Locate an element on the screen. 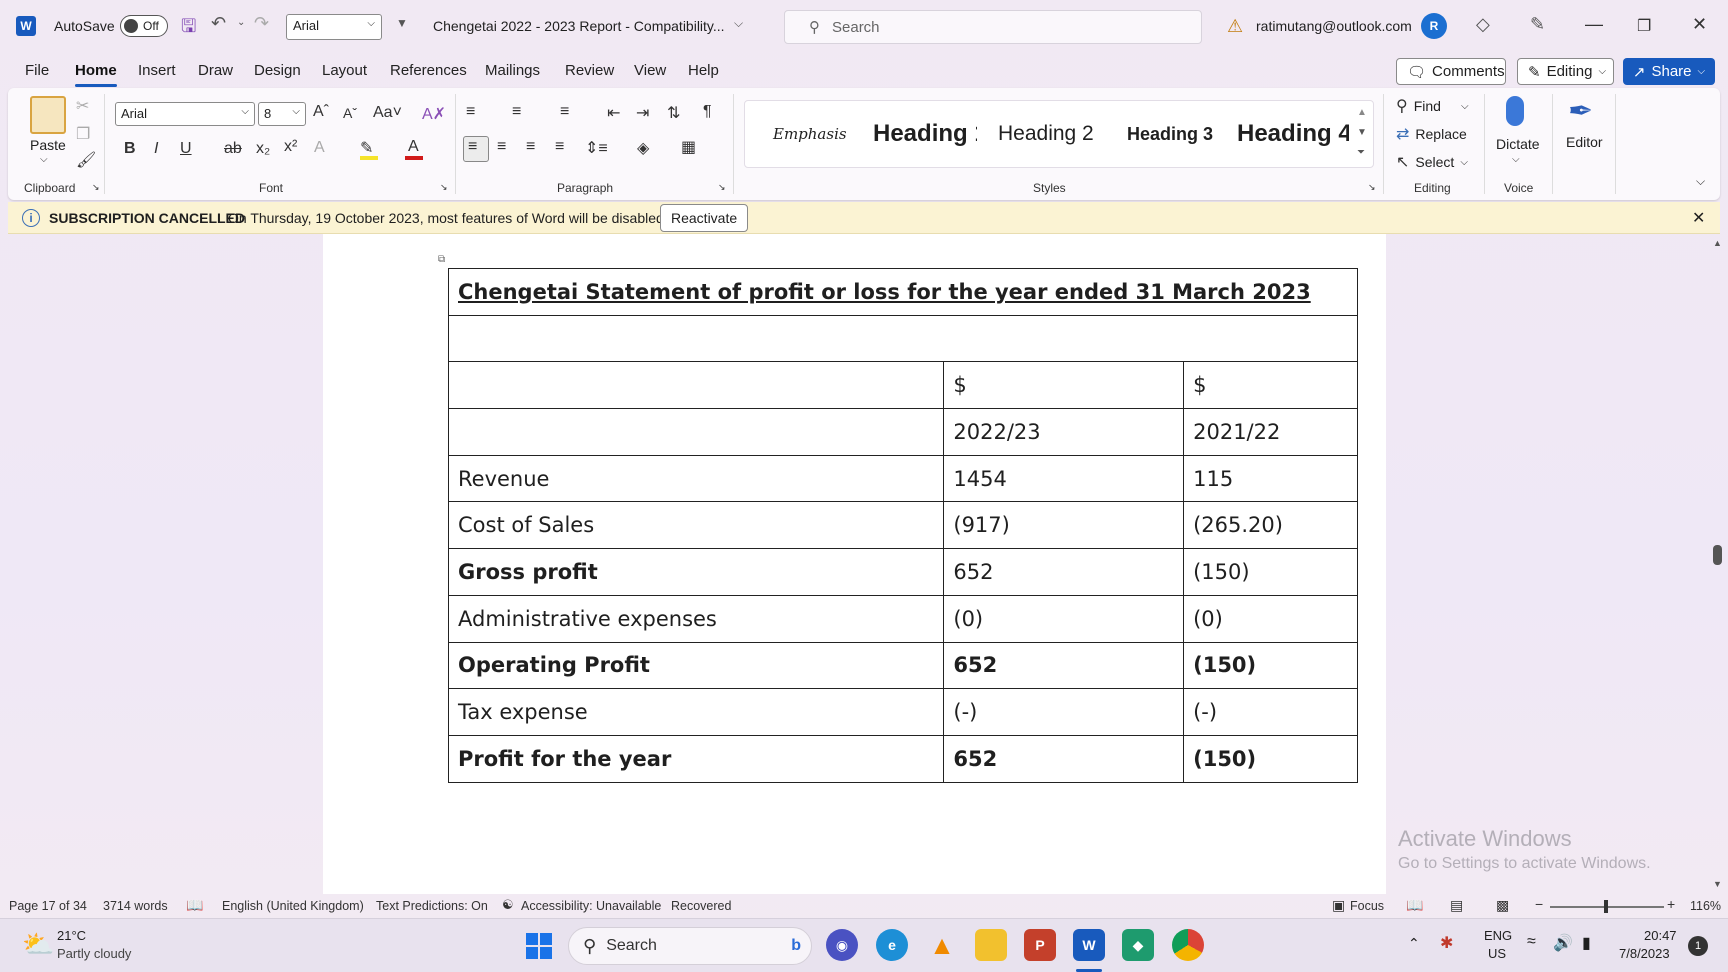 This screenshot has height=972, width=1728. grow-font-icon: Aˆ is located at coordinates (321, 112).